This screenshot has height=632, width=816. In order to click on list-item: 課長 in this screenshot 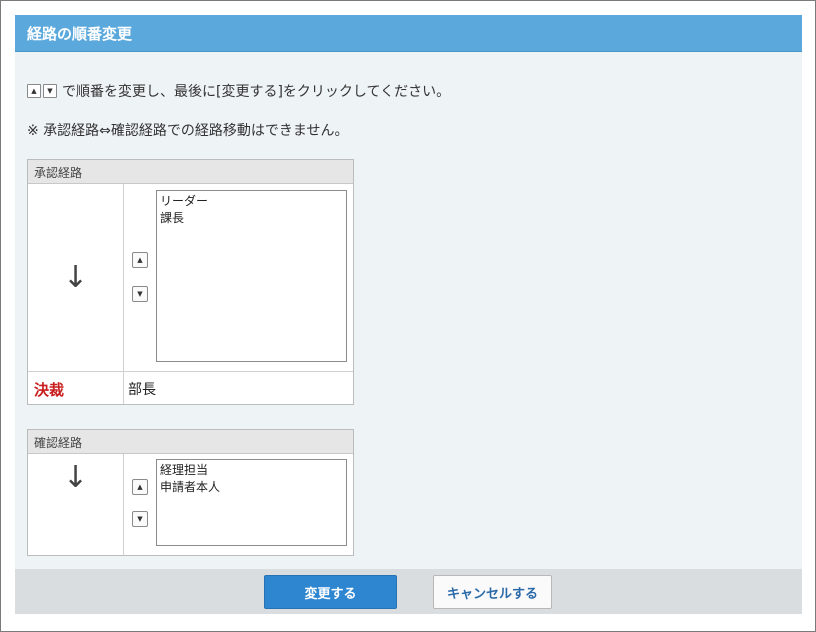, I will do `click(251, 218)`.